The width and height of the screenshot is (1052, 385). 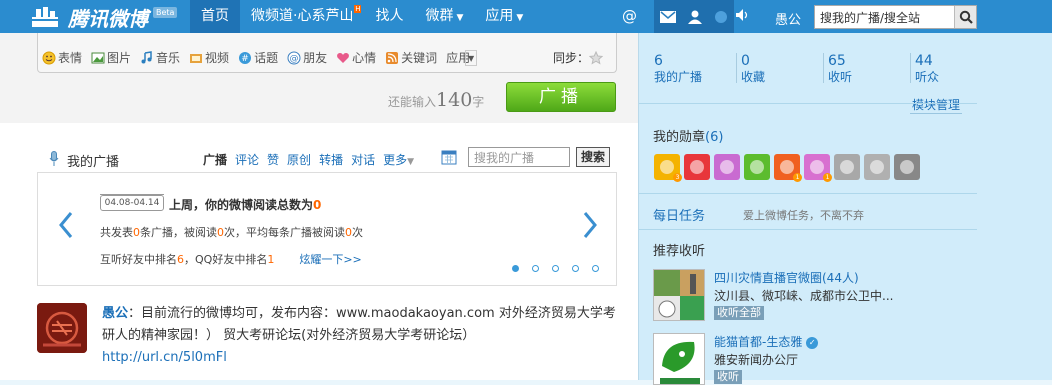 What do you see at coordinates (561, 97) in the screenshot?
I see `broadcast-button: 广播` at bounding box center [561, 97].